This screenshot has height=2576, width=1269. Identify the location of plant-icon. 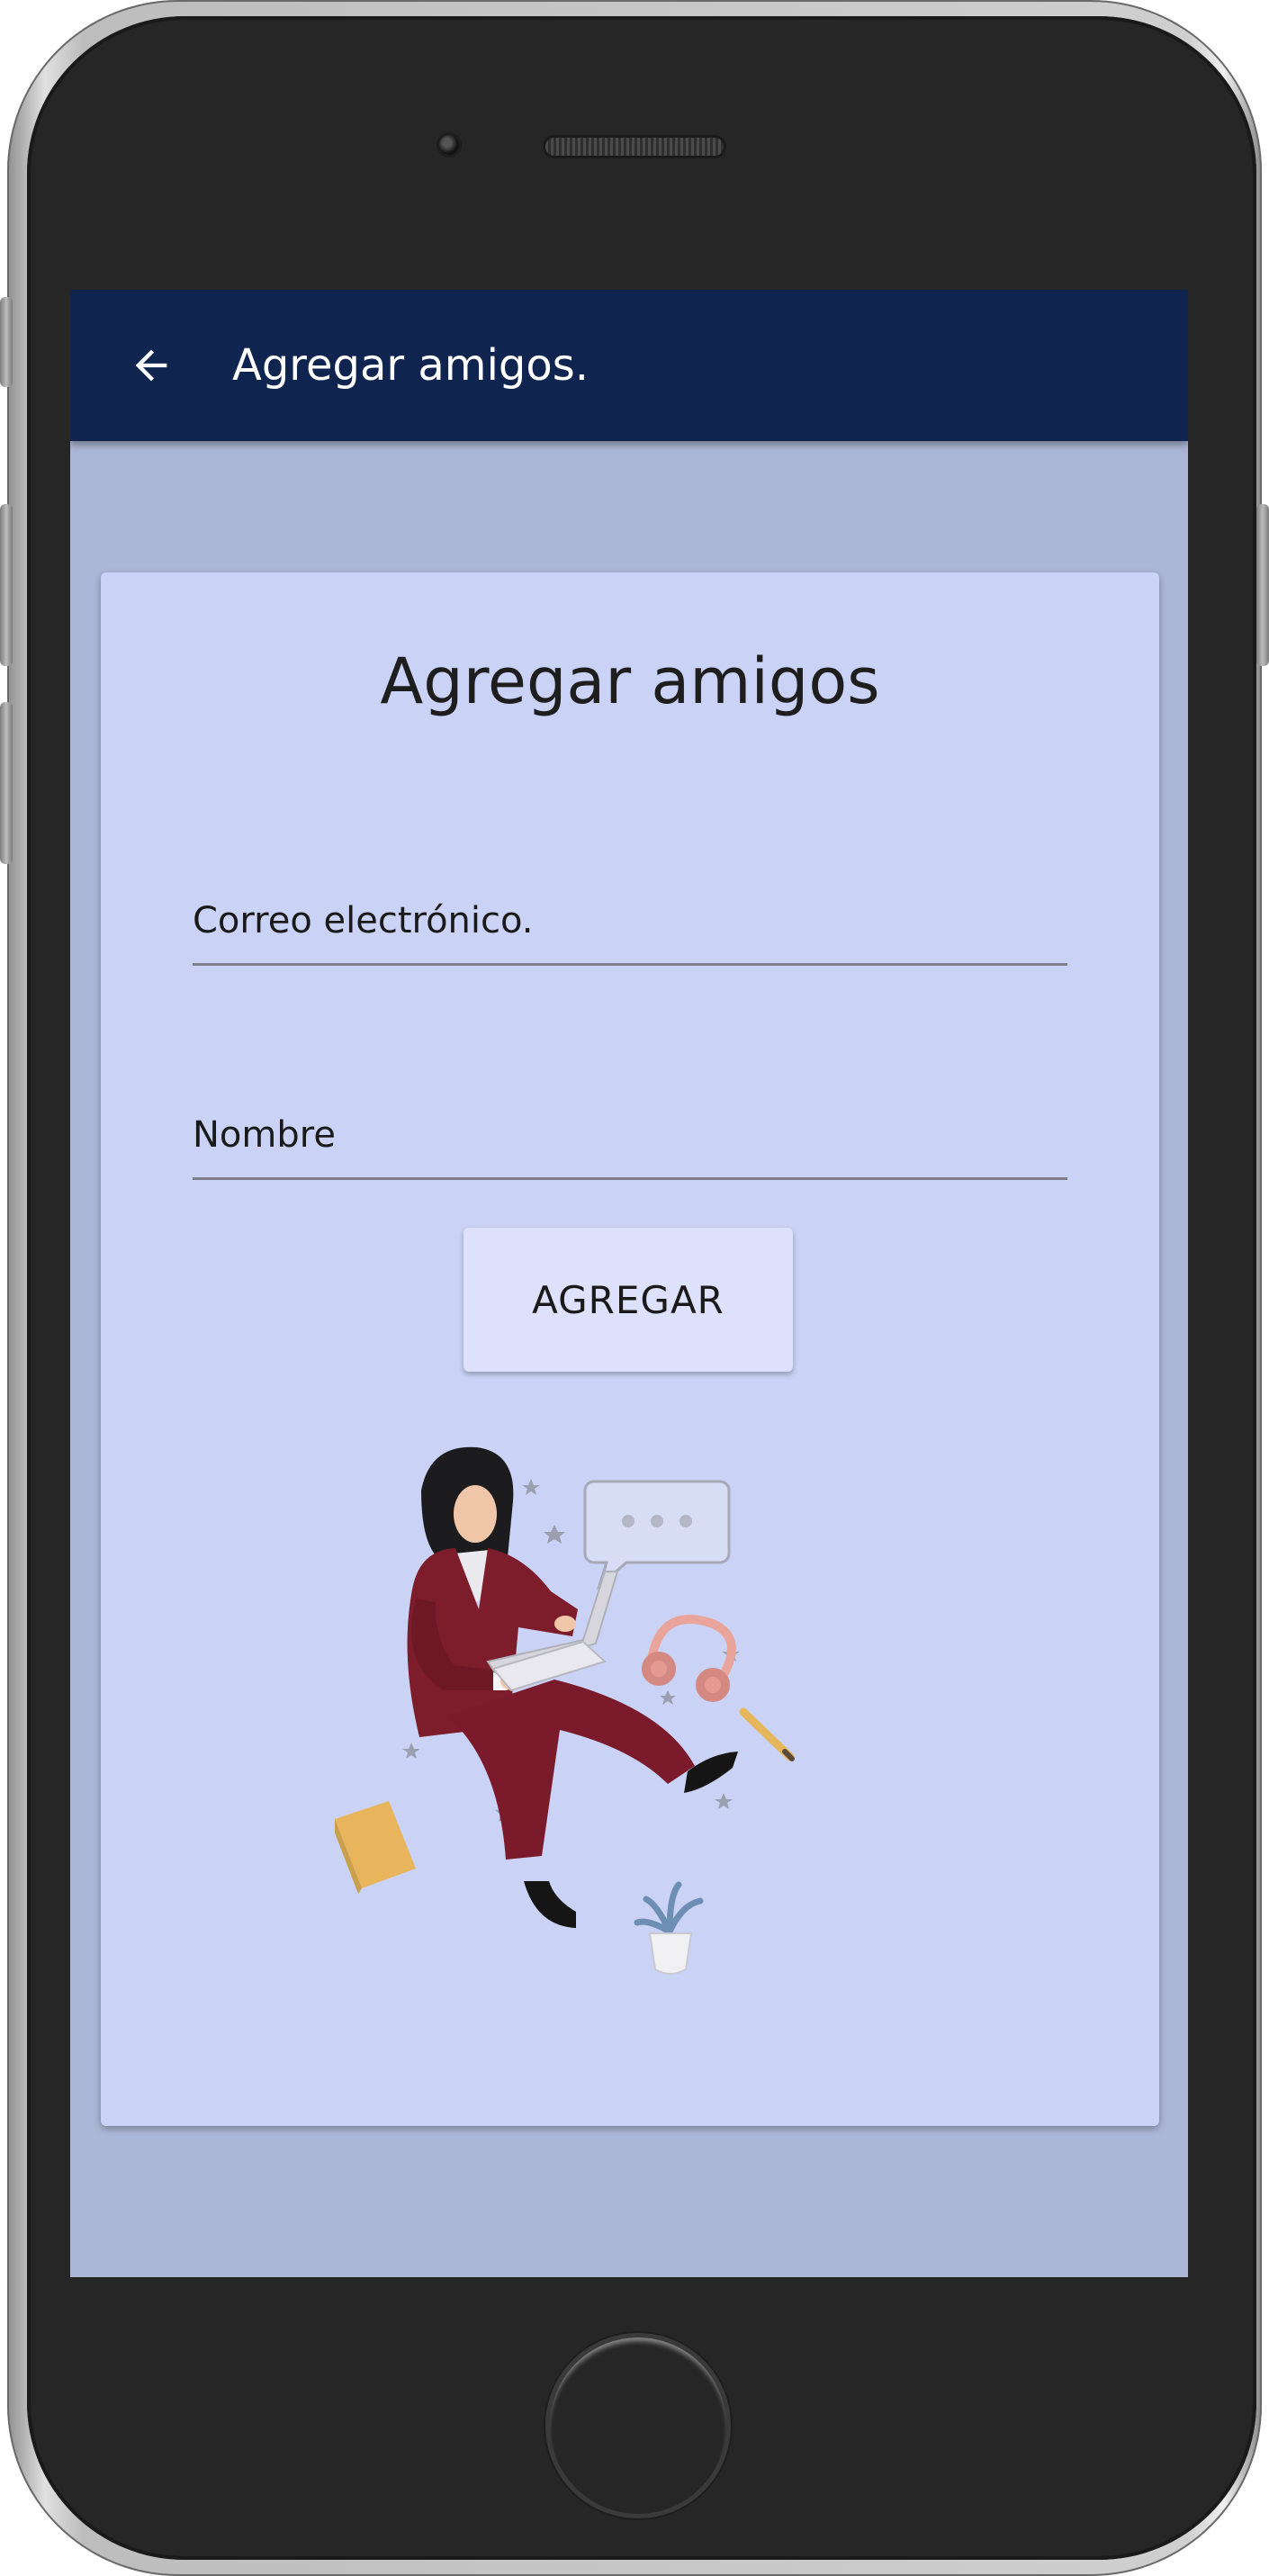
(669, 1928).